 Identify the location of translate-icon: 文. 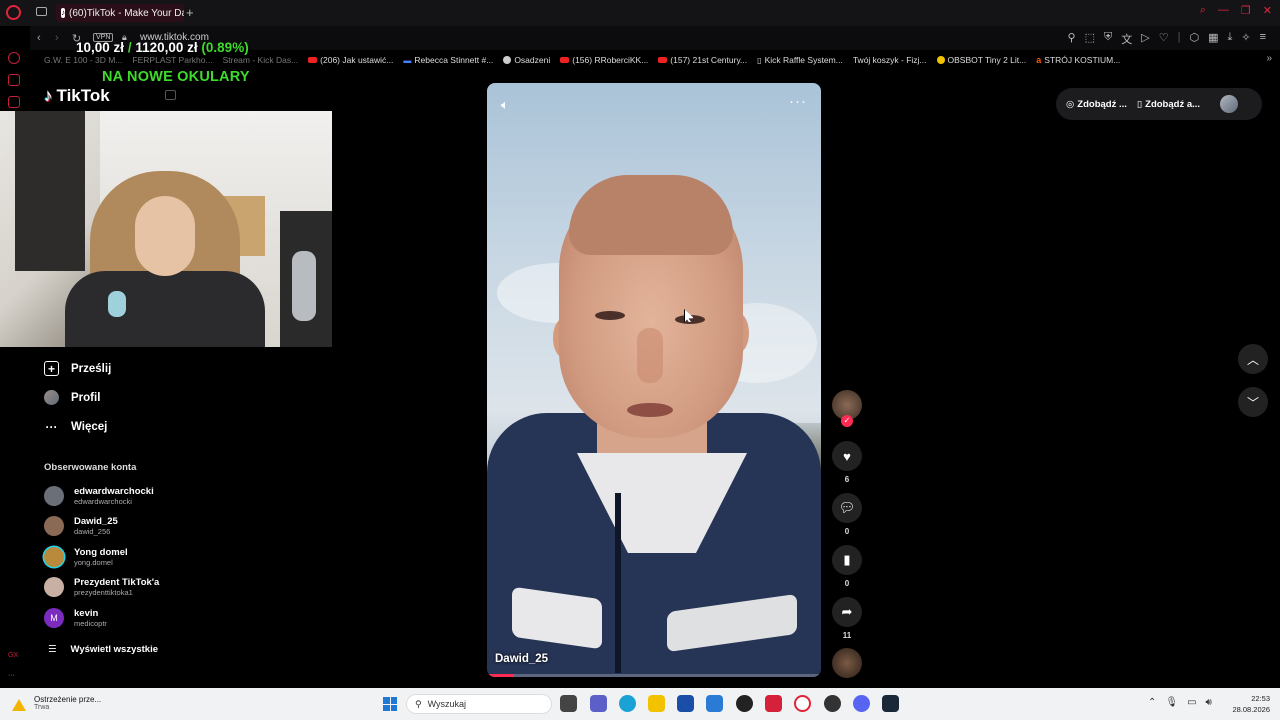
(1126, 39).